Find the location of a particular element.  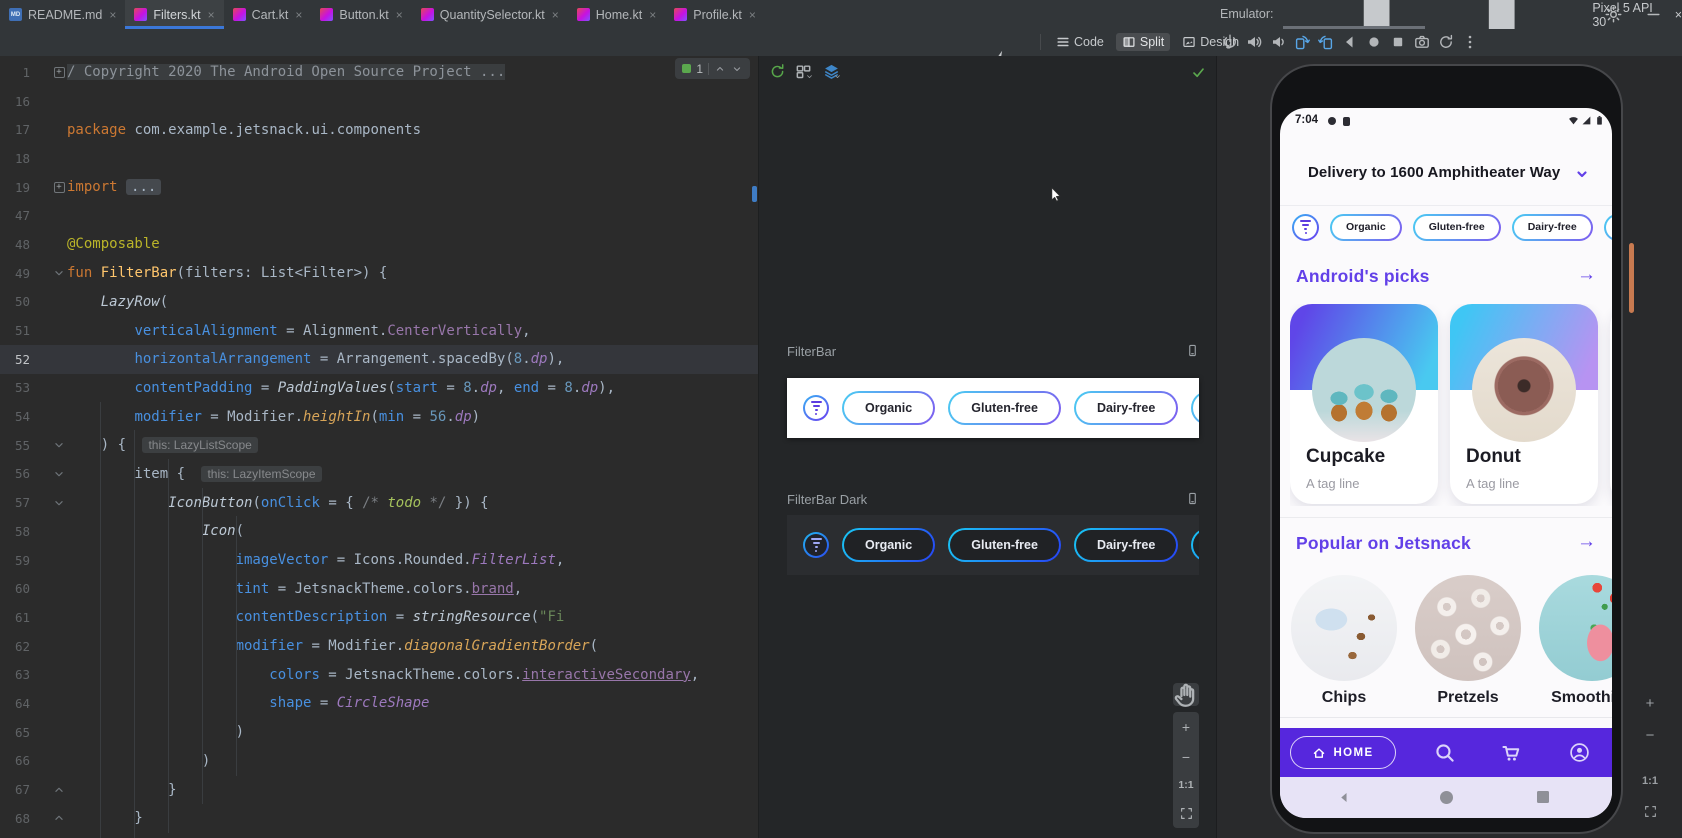

volume-up-icon is located at coordinates (1254, 42).